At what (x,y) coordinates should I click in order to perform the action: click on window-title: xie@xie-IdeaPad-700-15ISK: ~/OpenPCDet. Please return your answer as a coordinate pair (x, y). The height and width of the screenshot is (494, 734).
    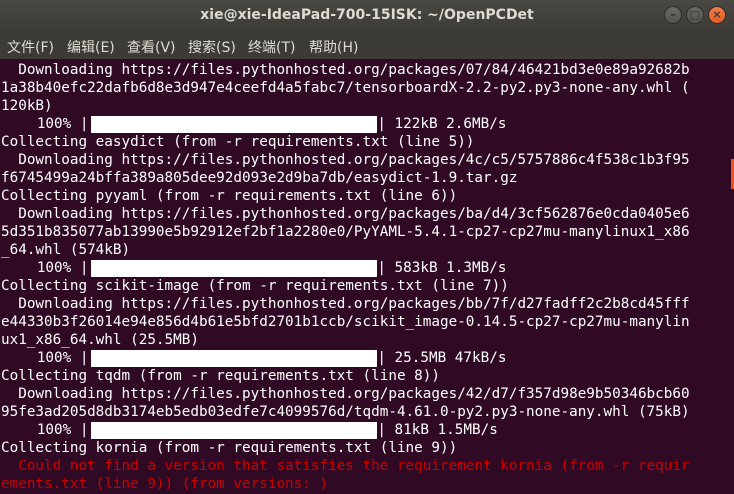
    Looking at the image, I should click on (367, 15).